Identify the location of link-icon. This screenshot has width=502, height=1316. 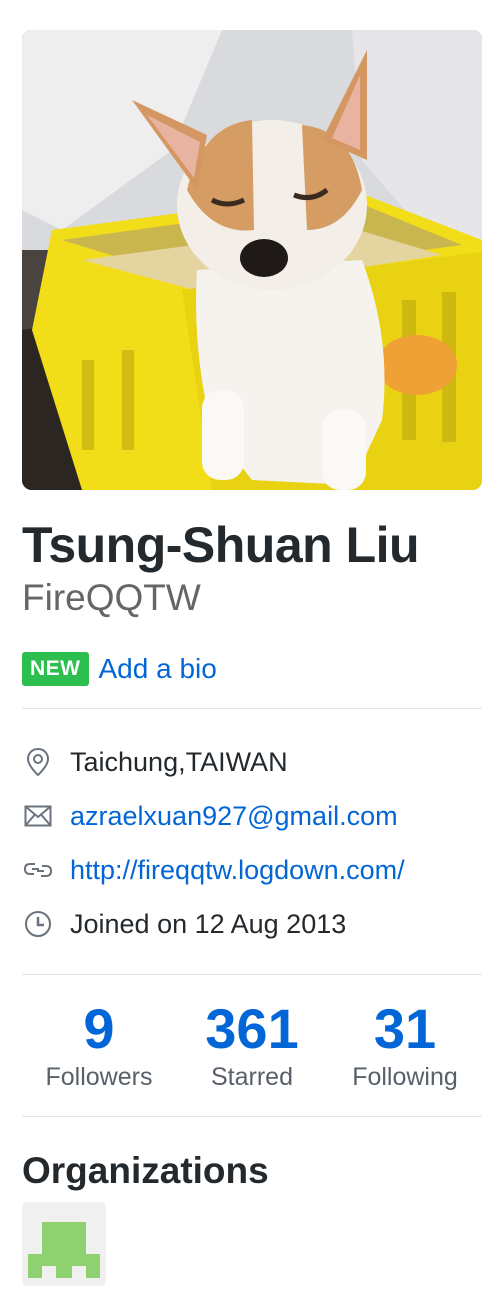
(38, 870).